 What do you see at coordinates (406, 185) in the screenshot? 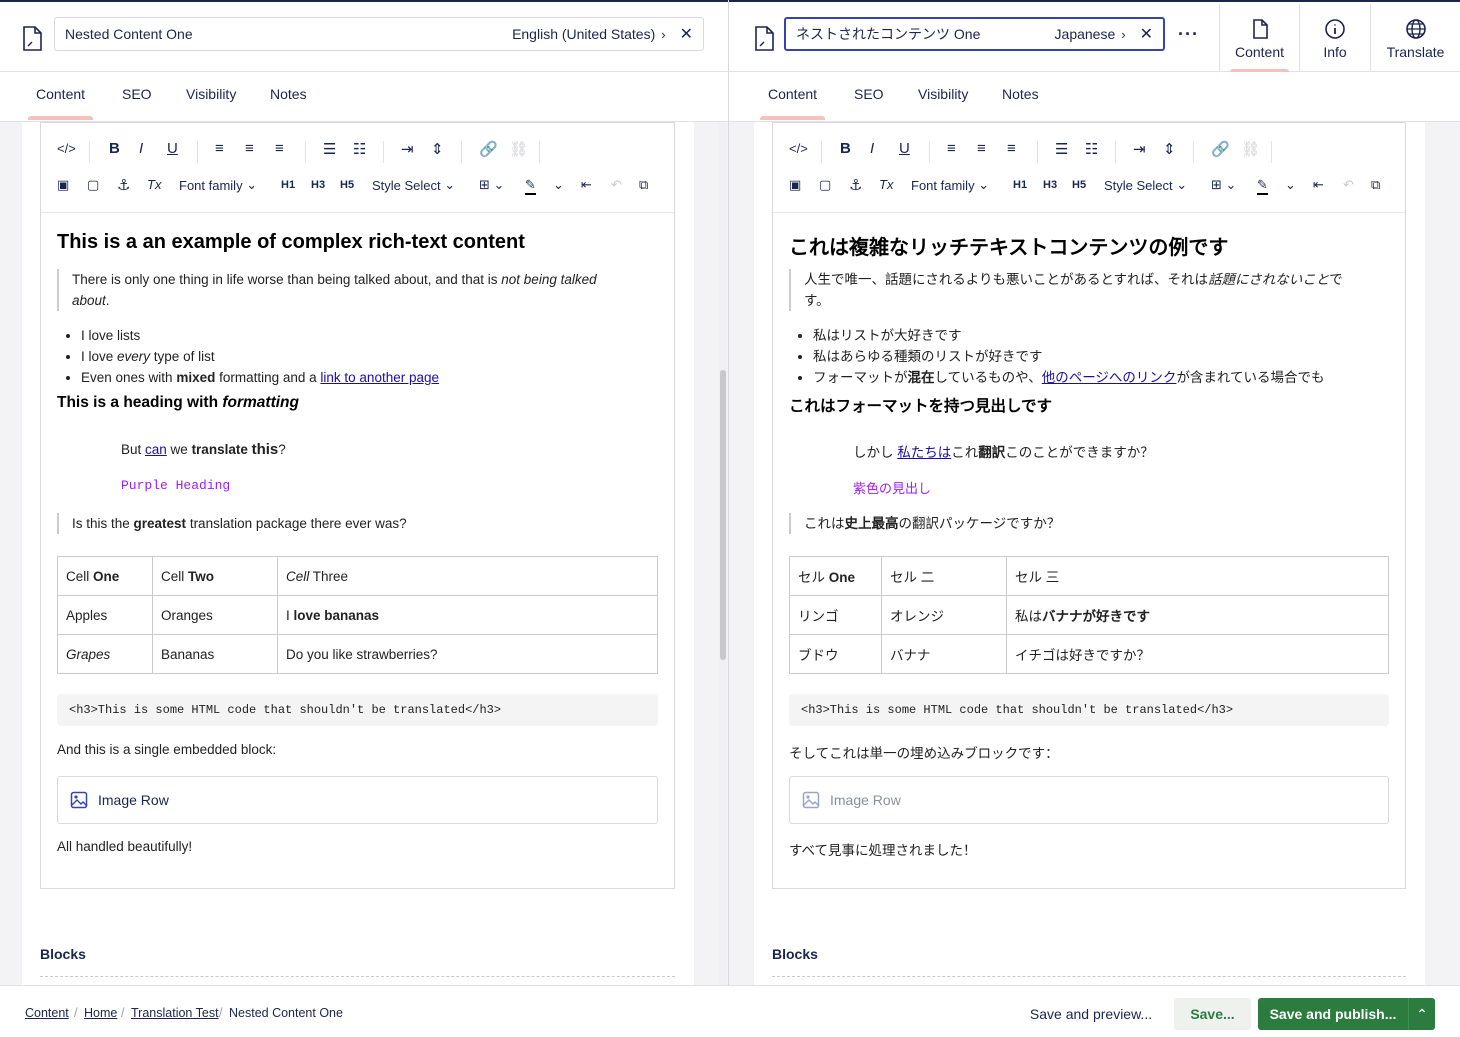
I see `style-select-label: Style Select` at bounding box center [406, 185].